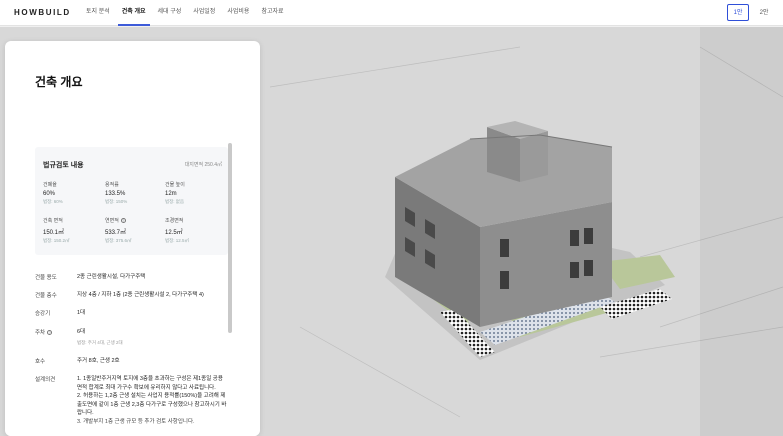  Describe the element at coordinates (49, 194) in the screenshot. I see `metric-value: 60%` at that location.